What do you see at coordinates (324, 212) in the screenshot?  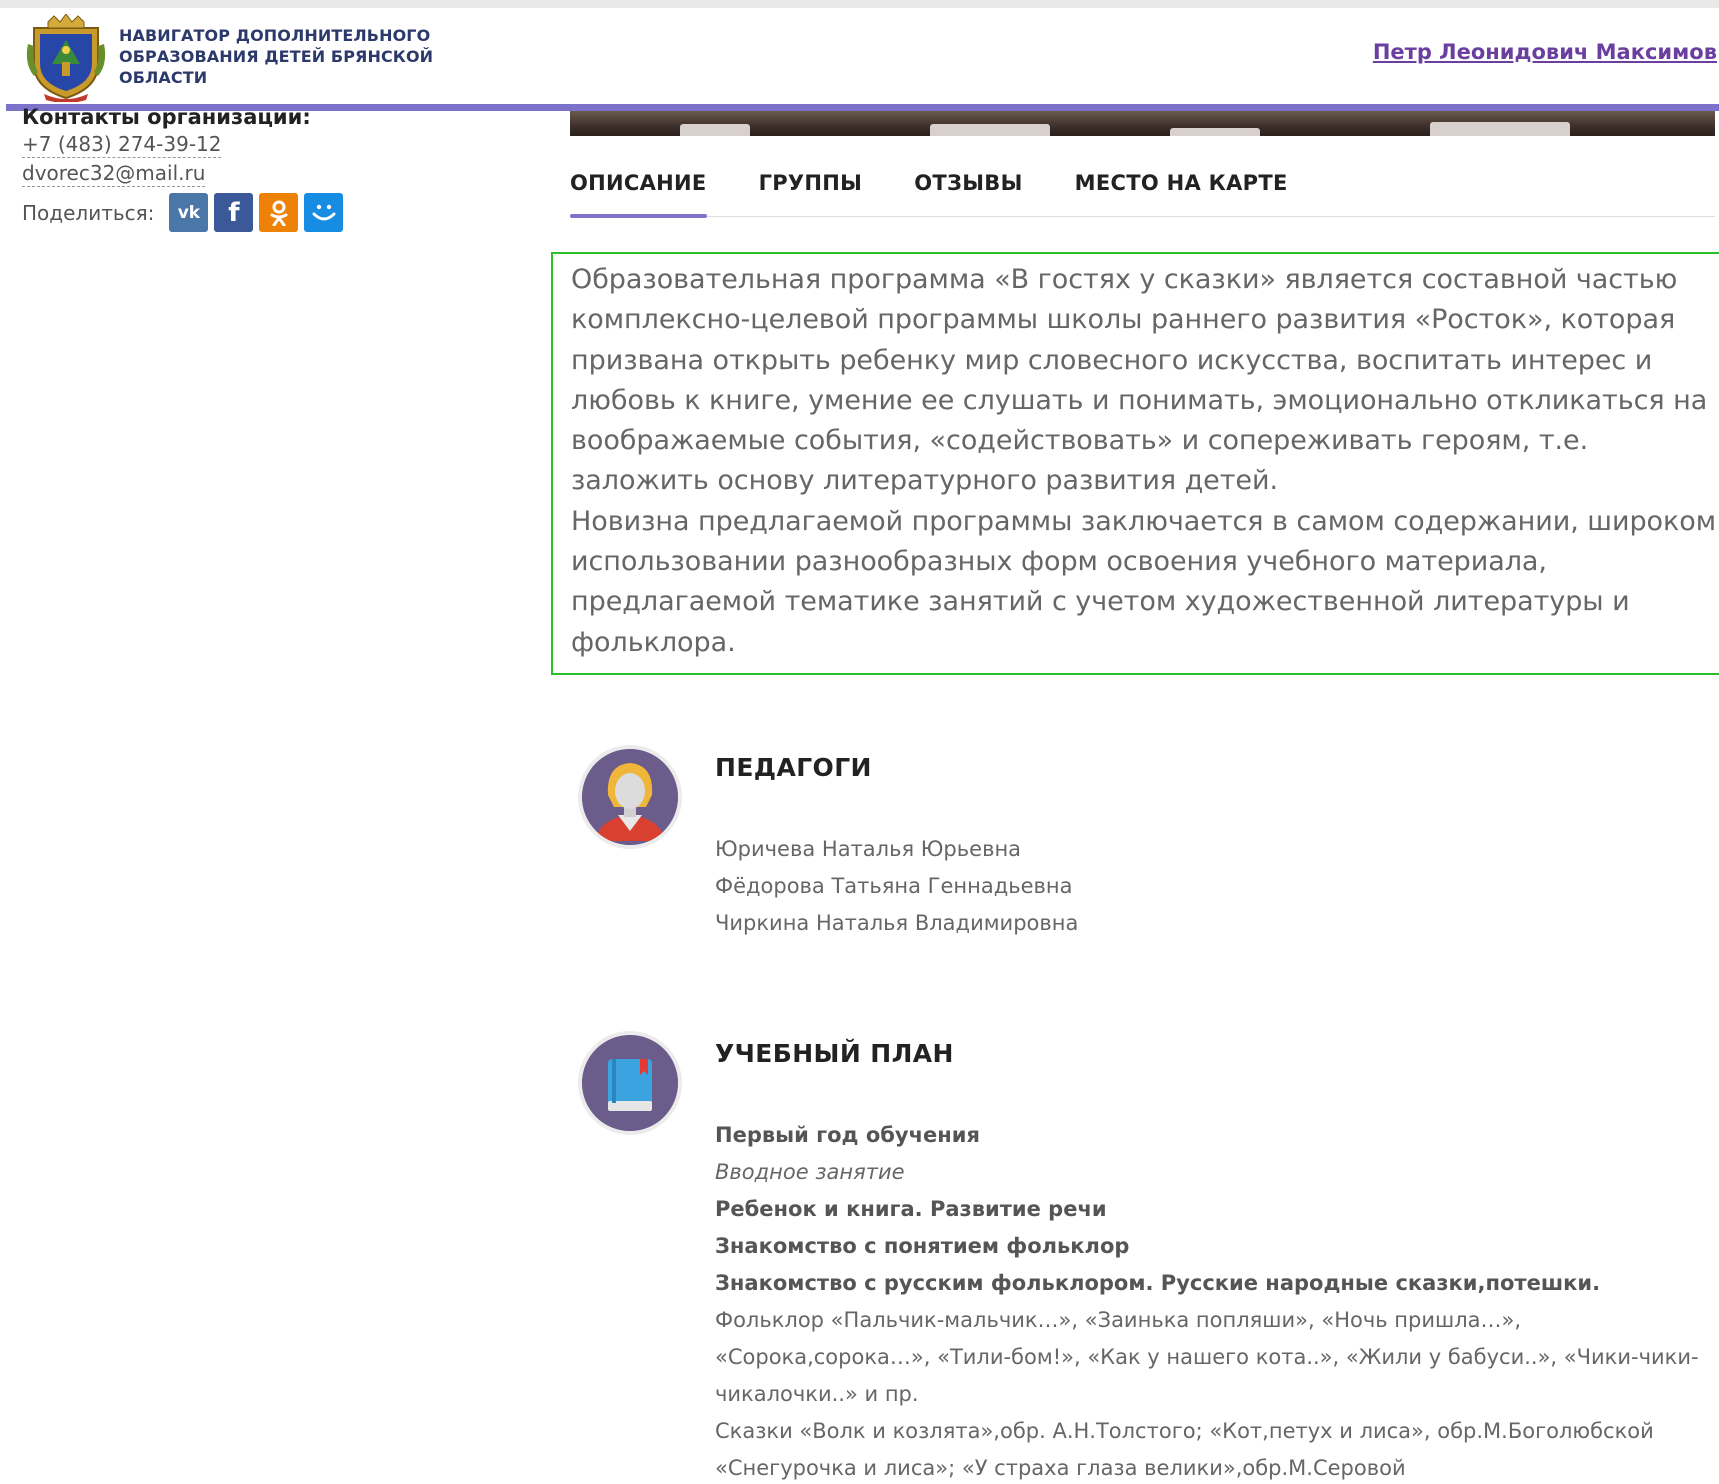 I see `mailru-icon` at bounding box center [324, 212].